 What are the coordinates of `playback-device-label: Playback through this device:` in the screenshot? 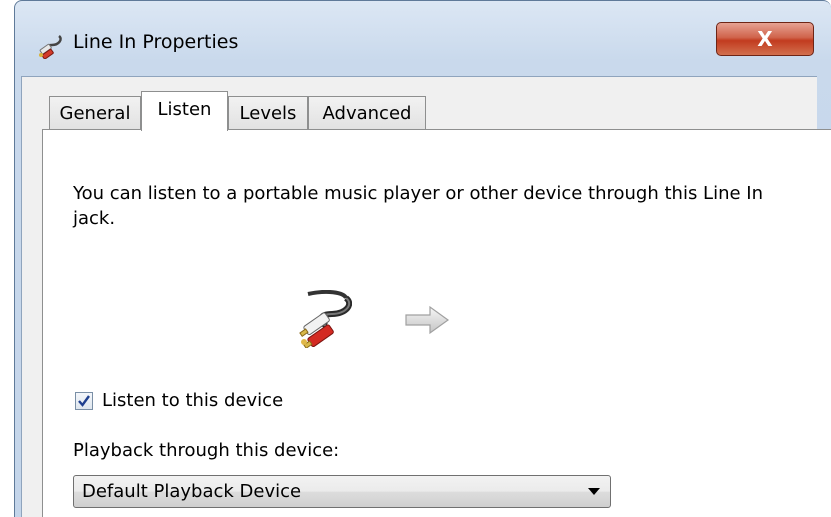 It's located at (206, 450).